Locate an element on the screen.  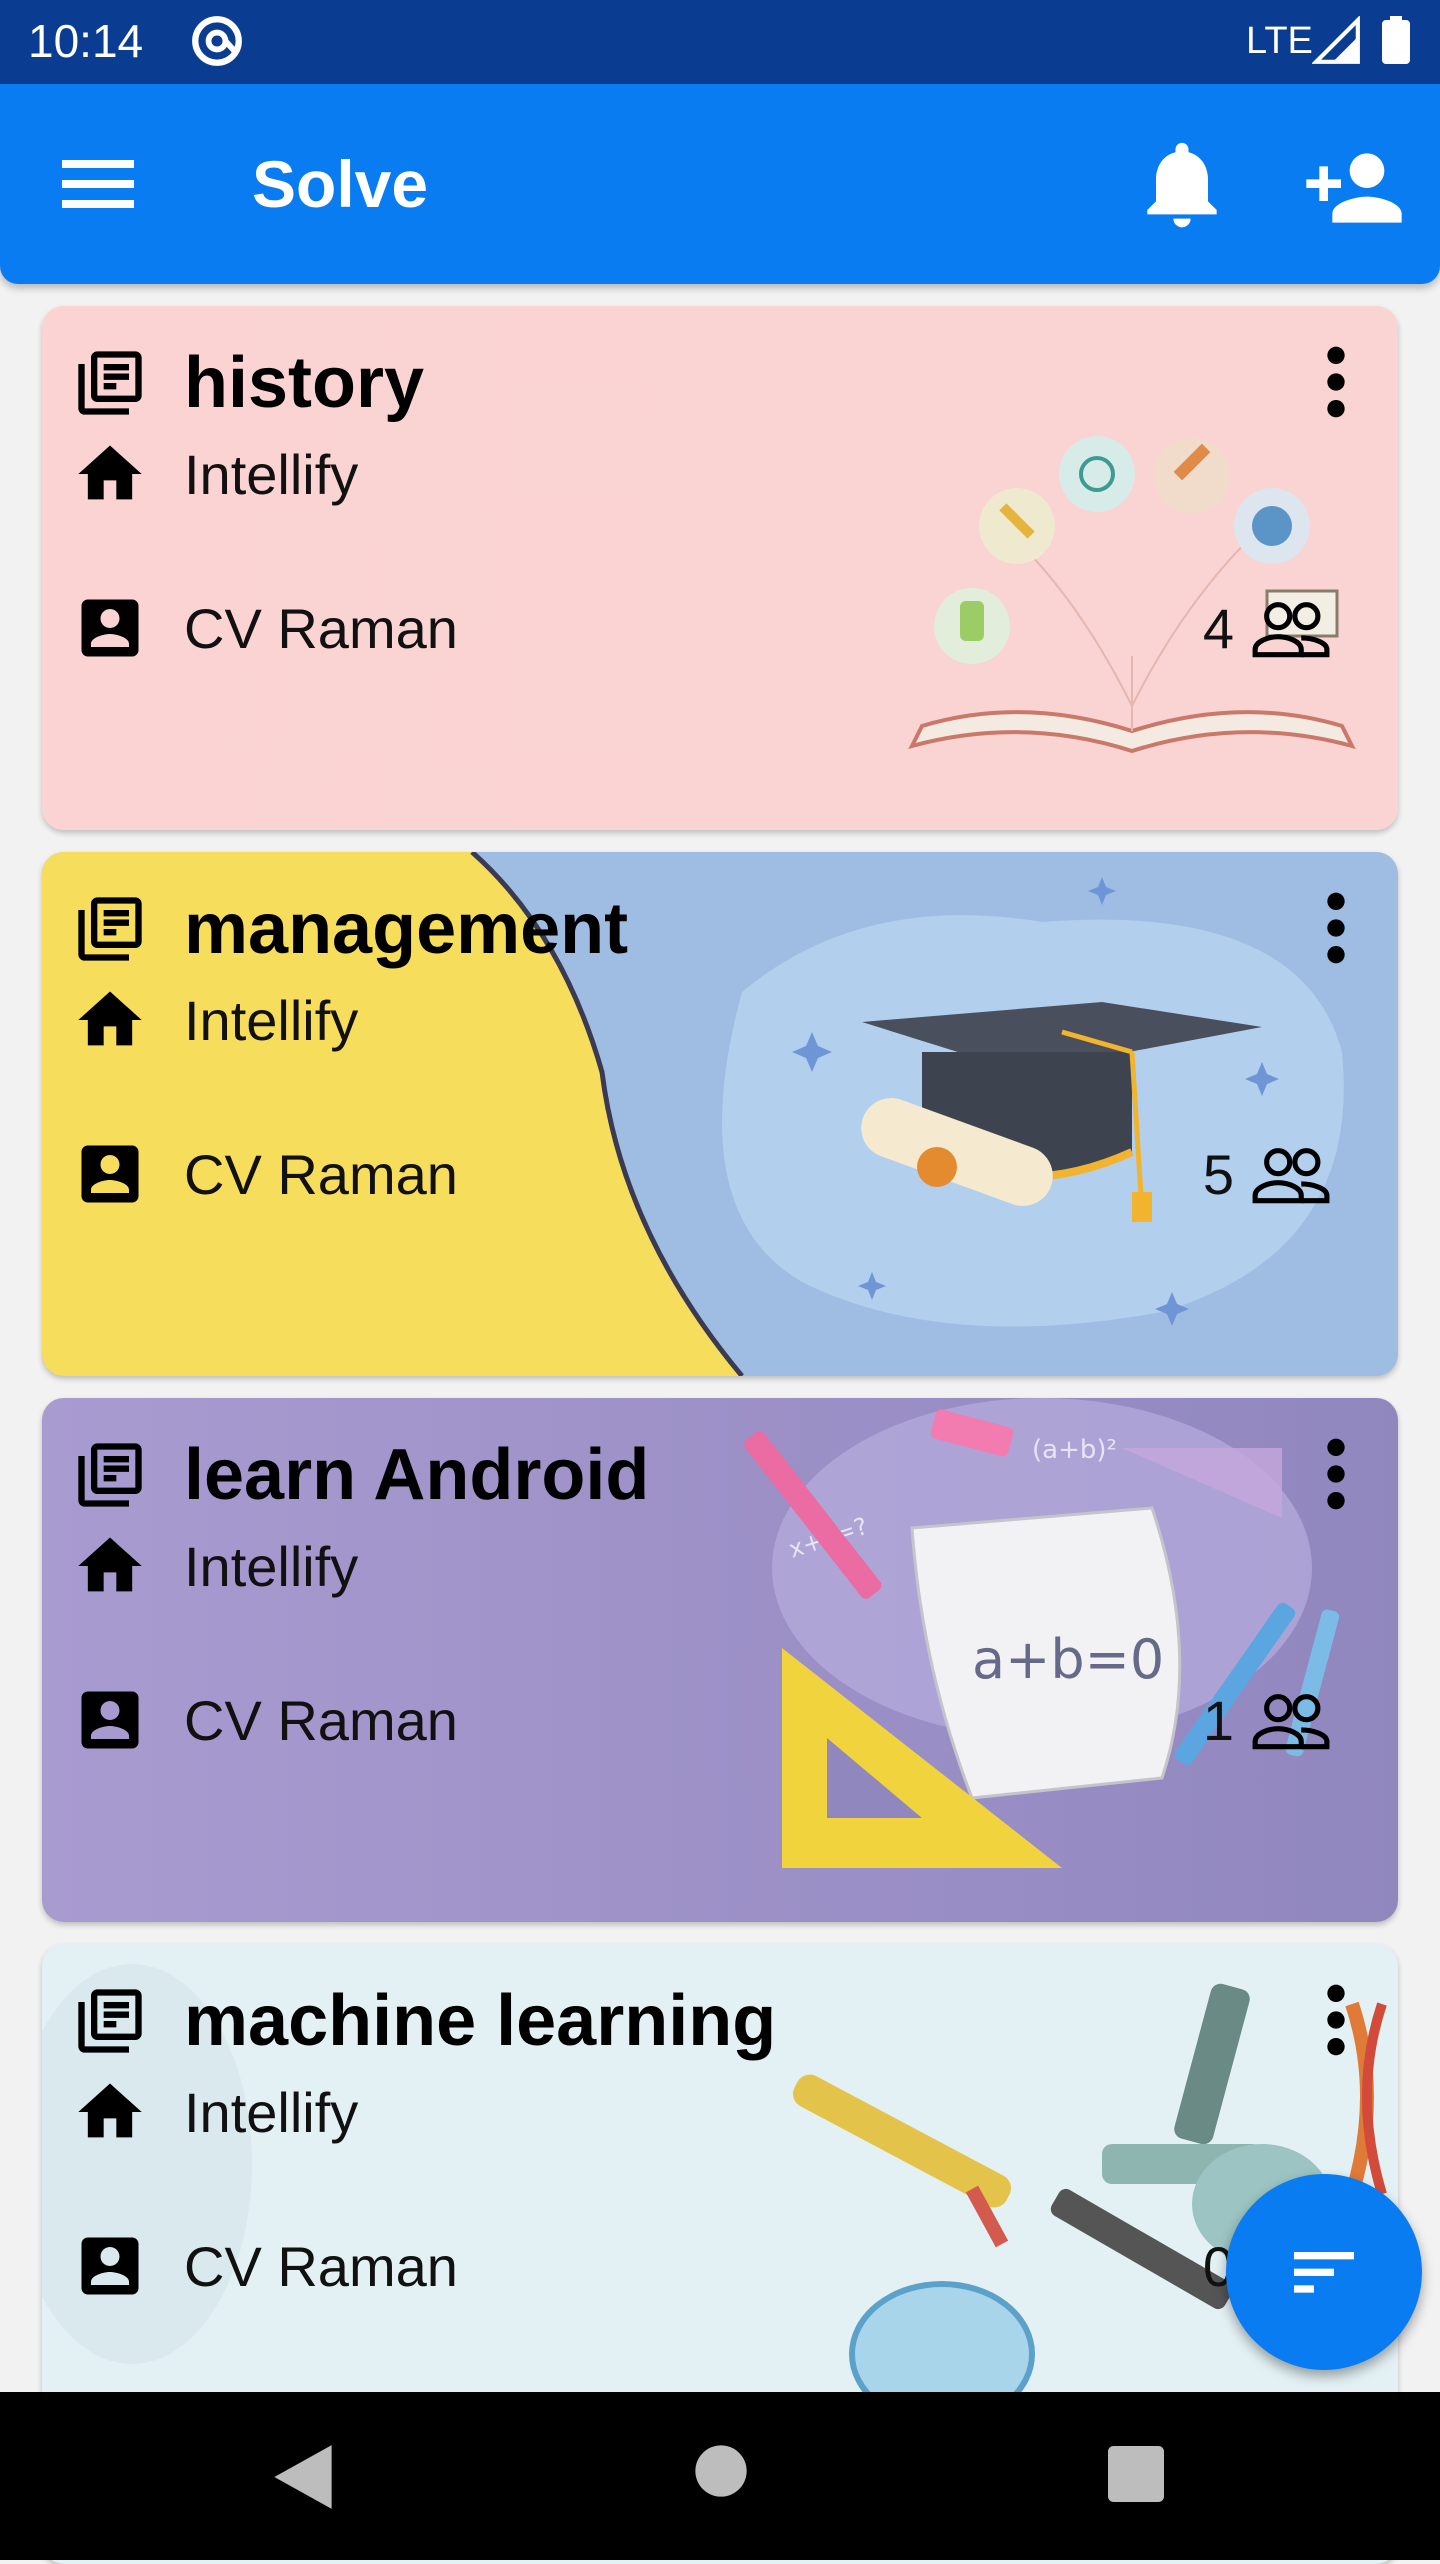
app-bar: Solve is located at coordinates (720, 184).